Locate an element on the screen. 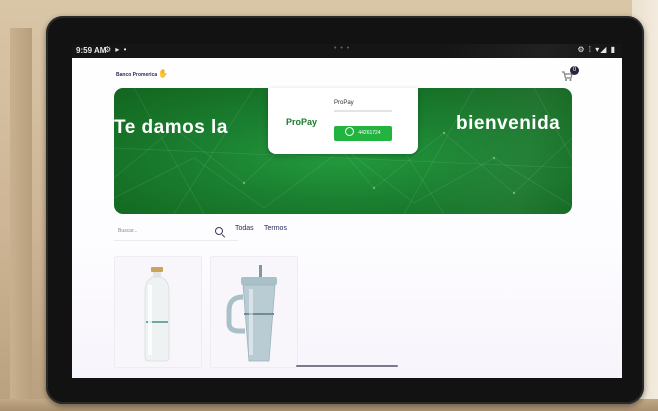 This screenshot has width=658, height=411. whatsapp-button: 44261724 is located at coordinates (363, 133).